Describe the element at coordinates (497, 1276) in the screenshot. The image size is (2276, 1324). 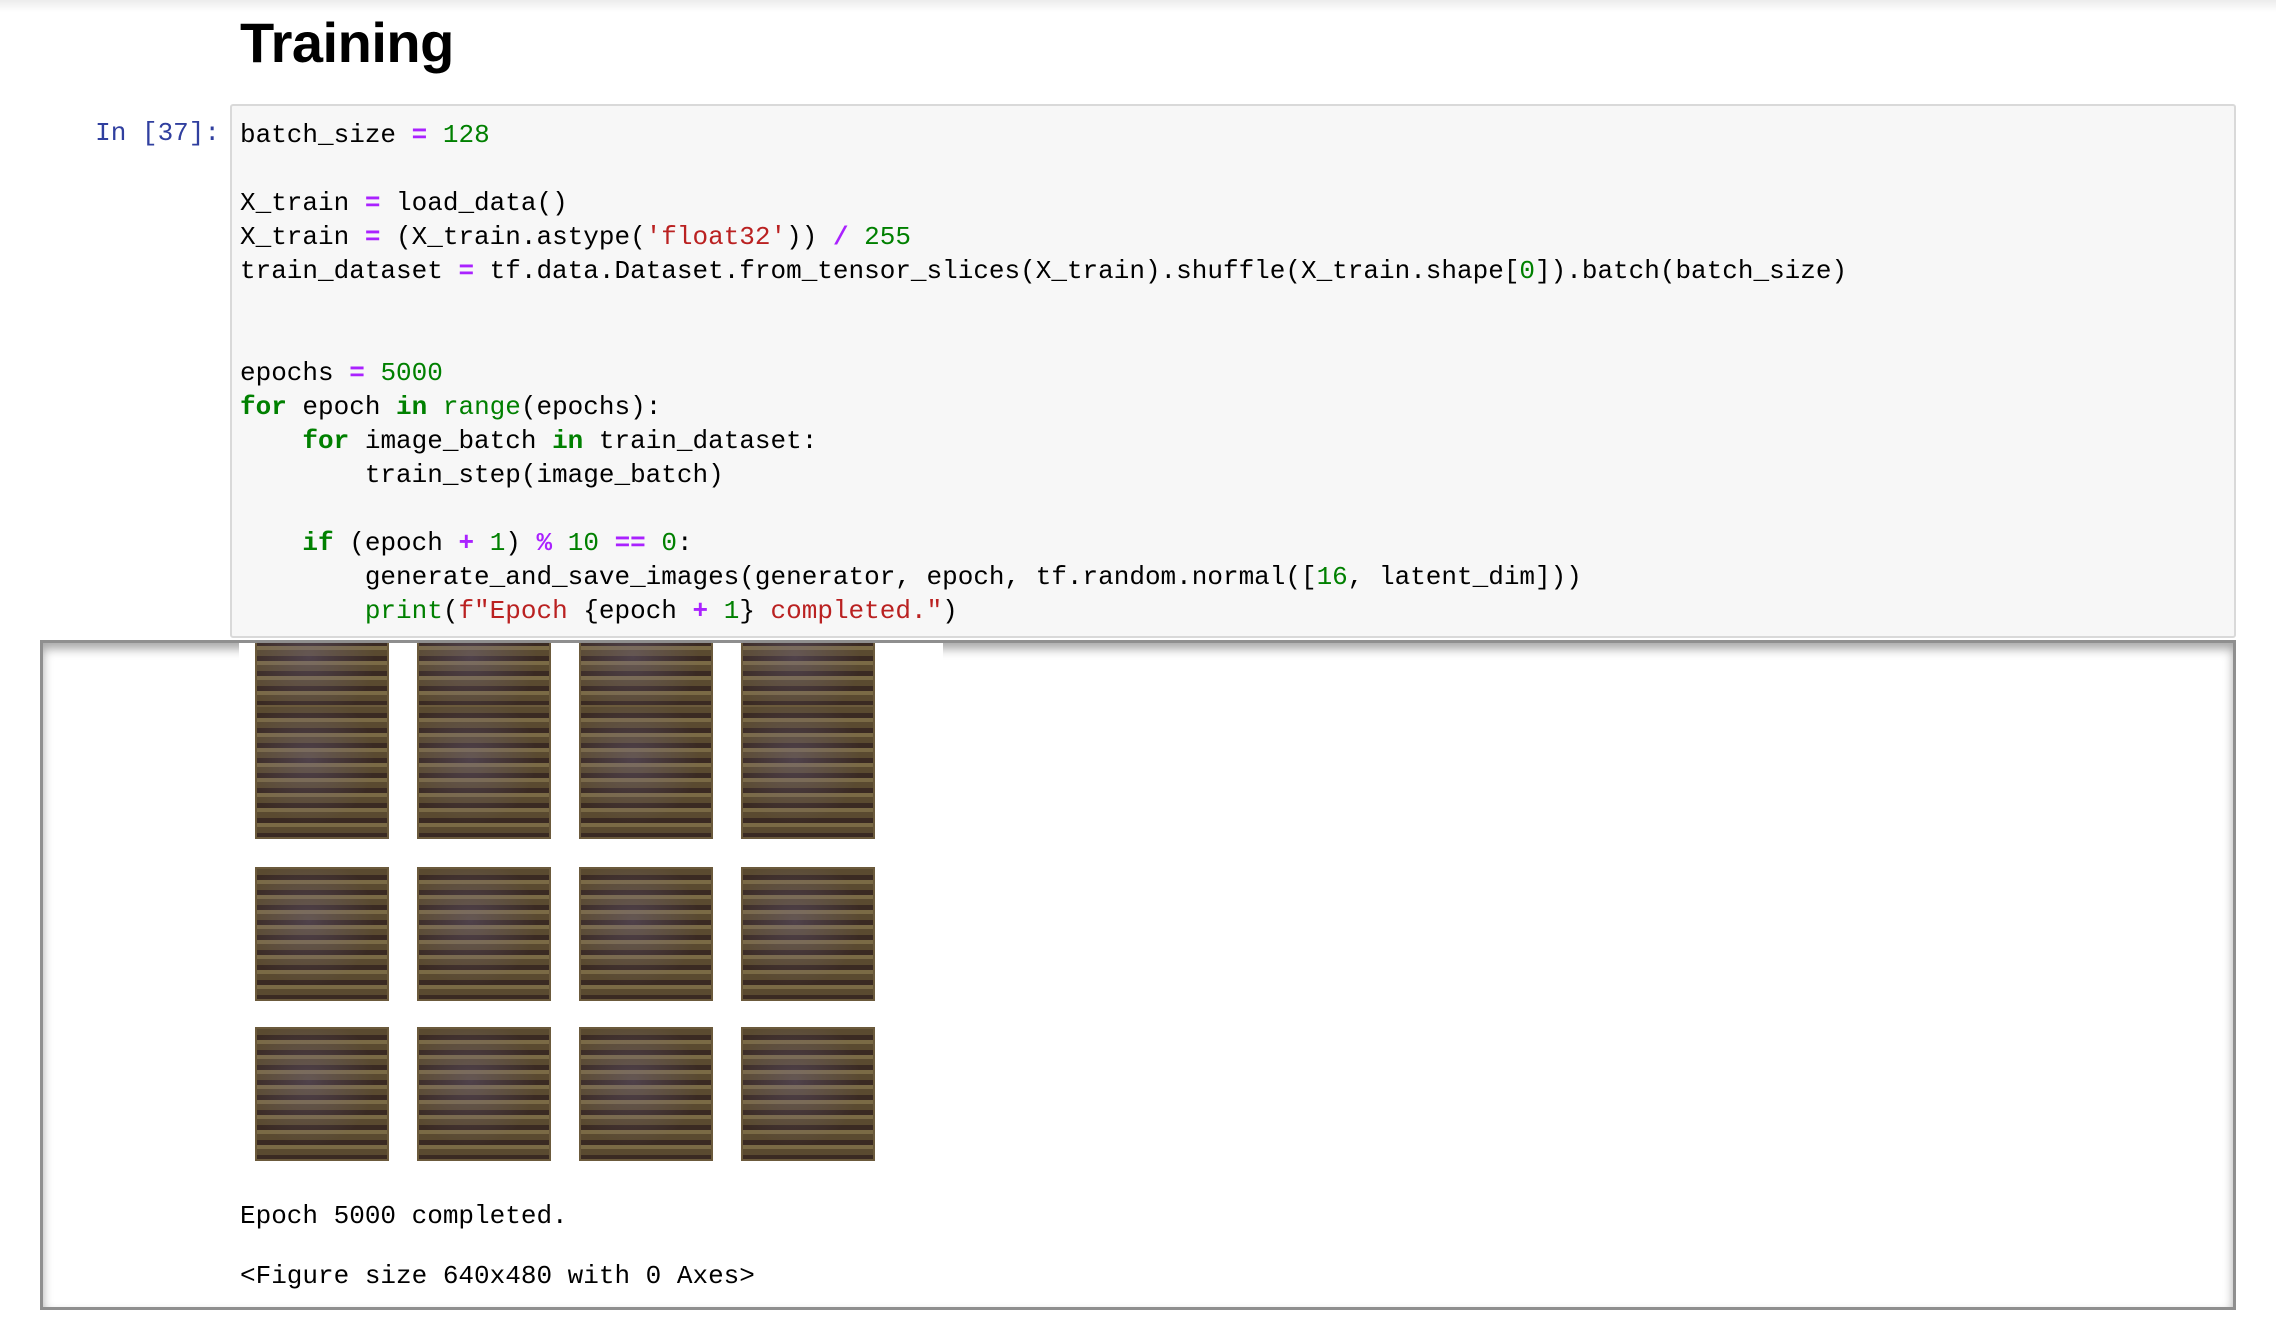
I see `figure-size-text: <Figure size 640x480 with 0 Axes>` at that location.